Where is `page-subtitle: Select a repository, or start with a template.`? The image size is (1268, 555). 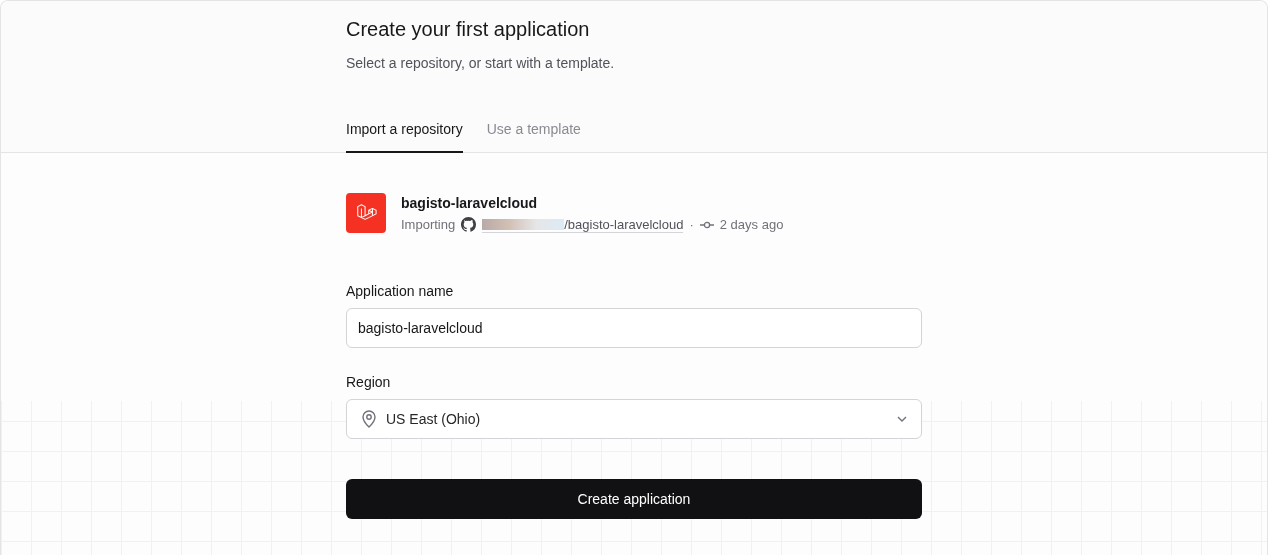 page-subtitle: Select a repository, or start with a template. is located at coordinates (481, 63).